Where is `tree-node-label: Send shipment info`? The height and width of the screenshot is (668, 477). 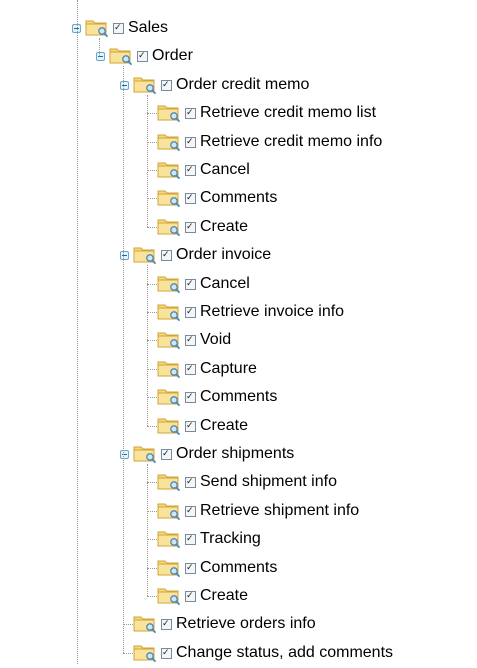
tree-node-label: Send shipment info is located at coordinates (268, 482).